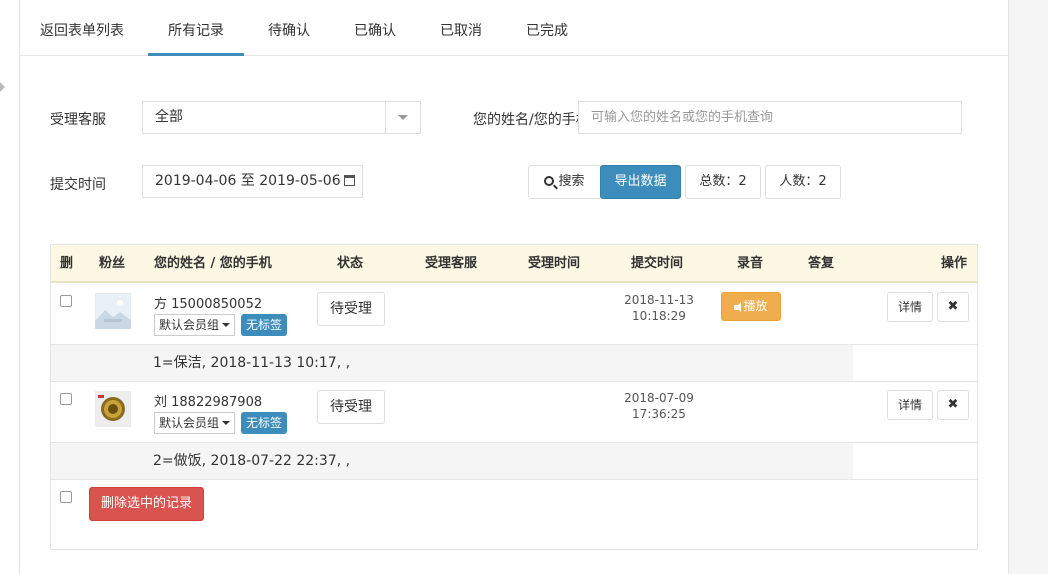 Image resolution: width=1048 pixels, height=574 pixels. I want to click on tab-pending: 待确认, so click(289, 28).